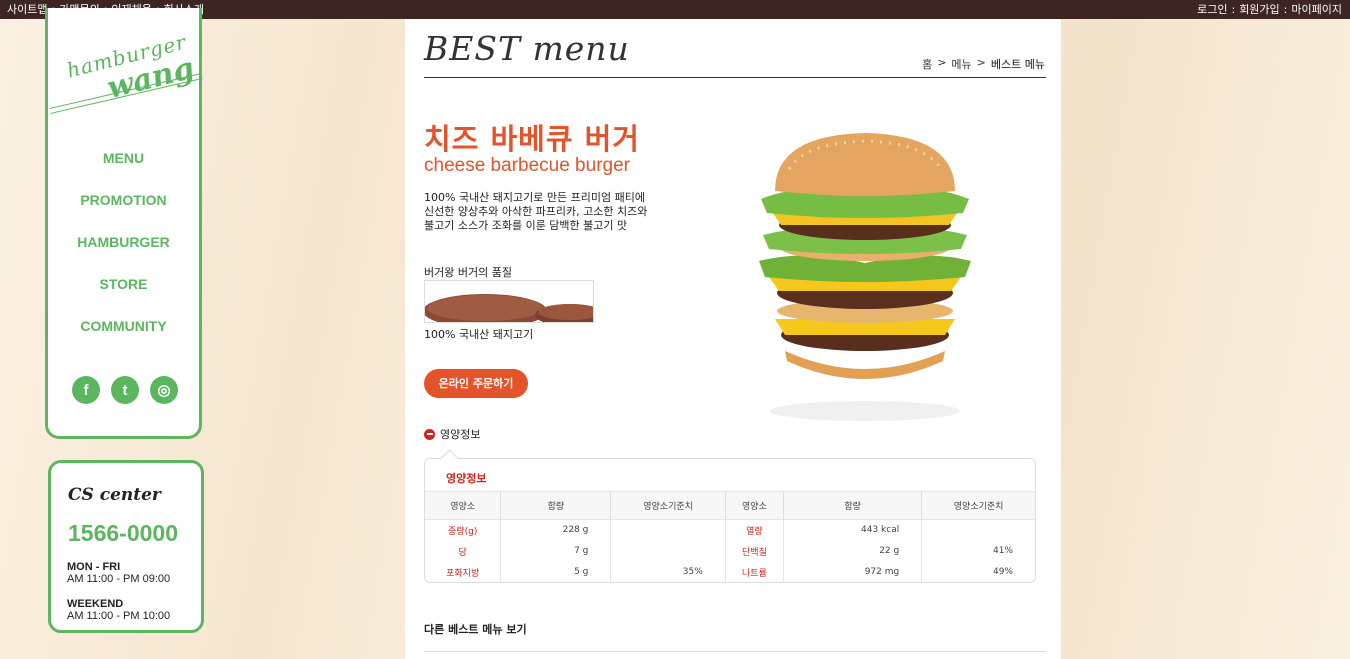  Describe the element at coordinates (927, 64) in the screenshot. I see `breadcrumb-home: 홈` at that location.